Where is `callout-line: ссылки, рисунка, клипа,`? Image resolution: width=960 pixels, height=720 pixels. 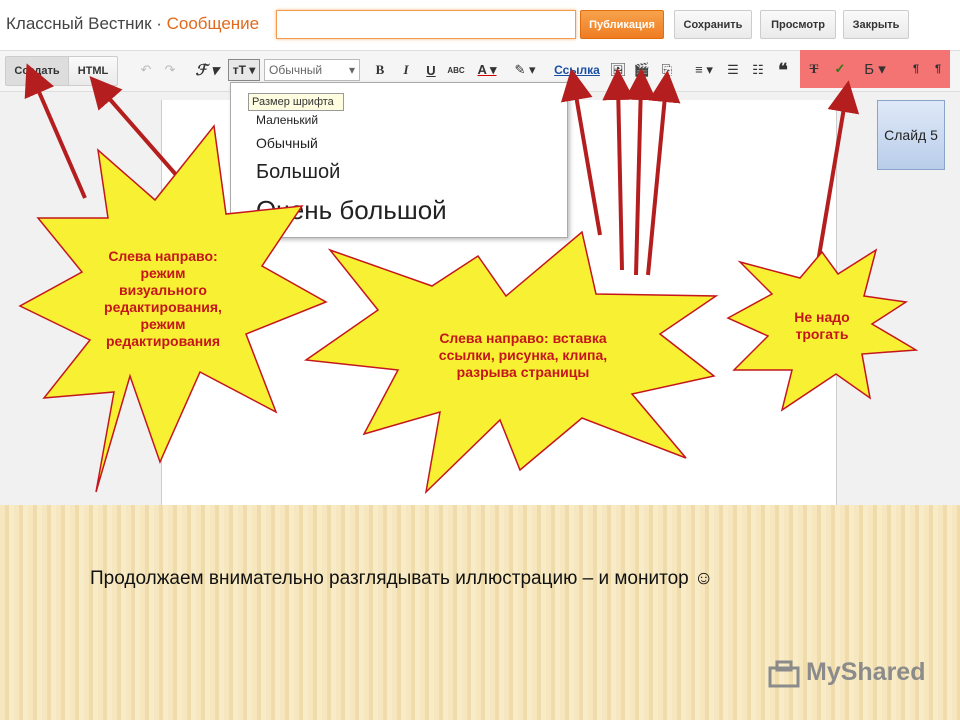
callout-line: ссылки, рисунка, клипа, is located at coordinates (523, 355).